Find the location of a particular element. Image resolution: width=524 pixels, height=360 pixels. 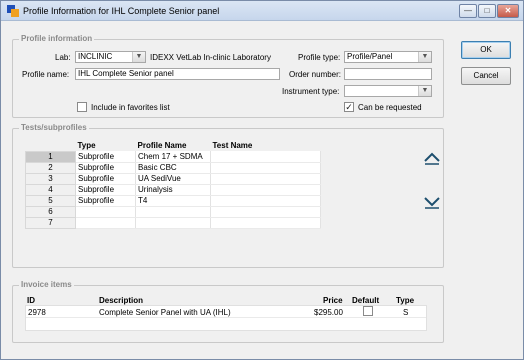

table-row: 2 Subprofile Basic CBC is located at coordinates (173, 167).